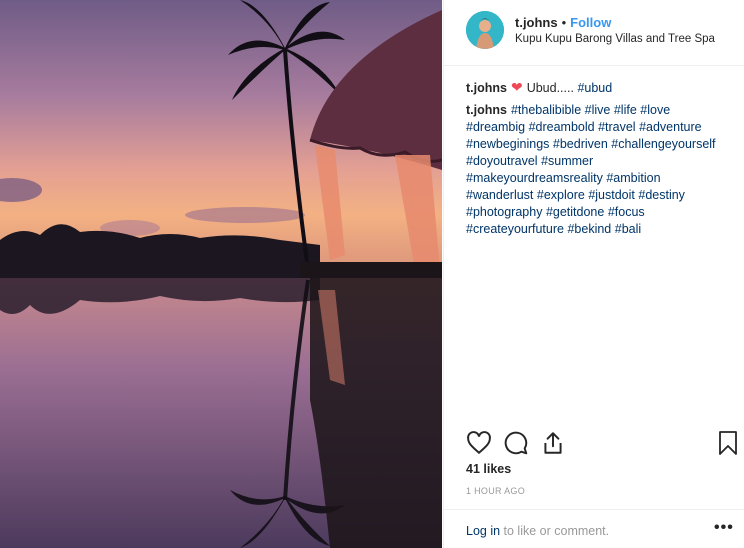 This screenshot has height=548, width=744. I want to click on login-prompt-text: to like or comment., so click(555, 531).